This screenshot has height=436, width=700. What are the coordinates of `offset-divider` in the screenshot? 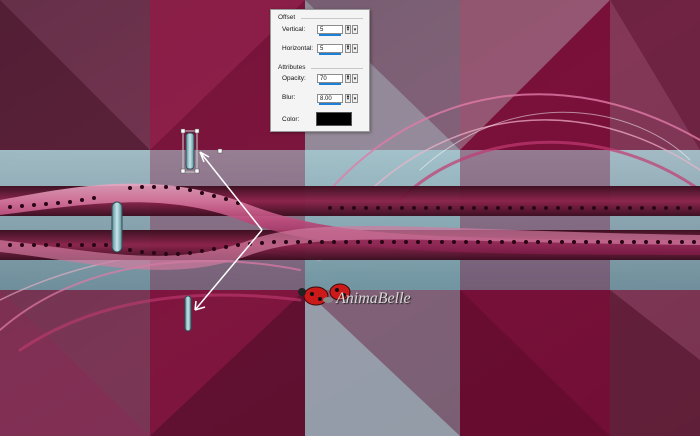 It's located at (332, 18).